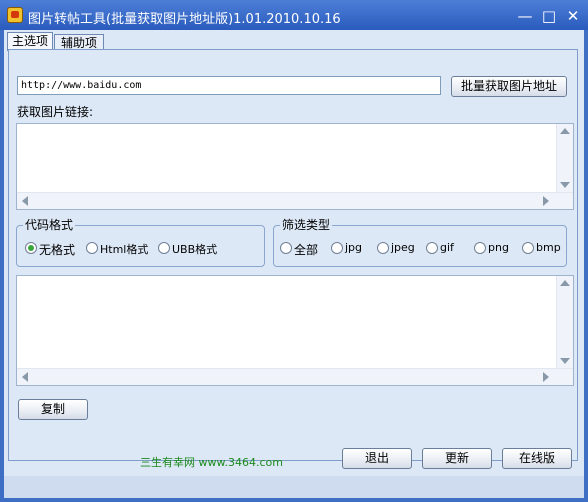 The image size is (588, 502). I want to click on radio-filter-all-label: 全部, so click(306, 250).